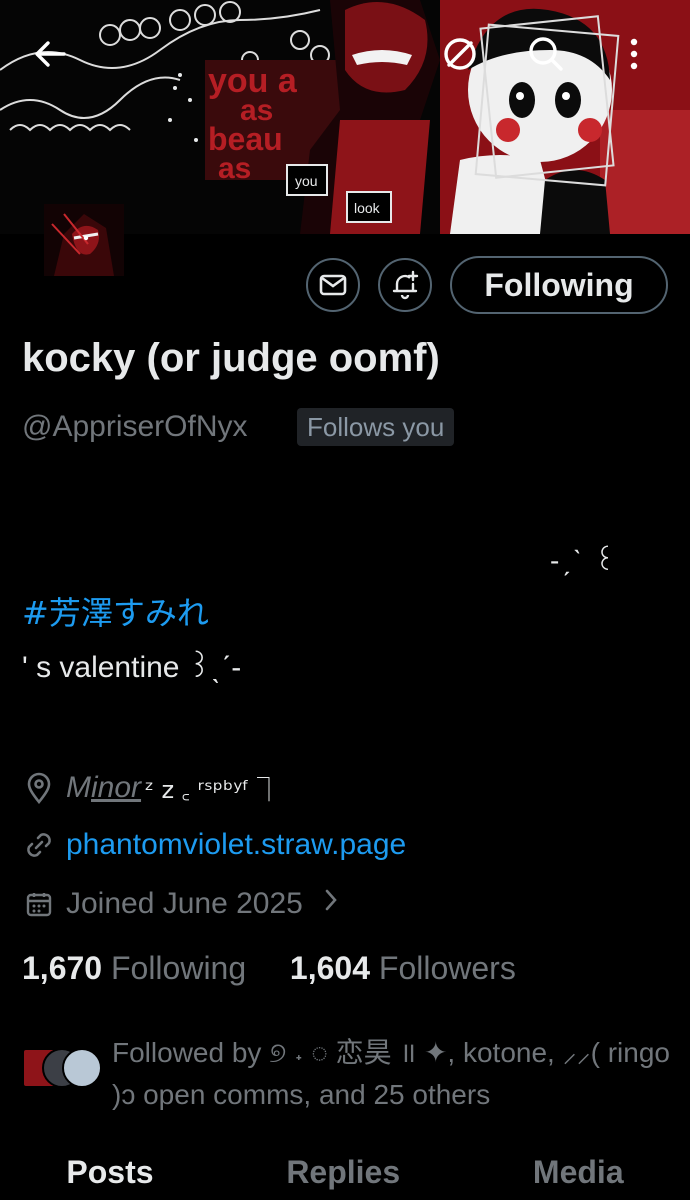 Image resolution: width=690 pixels, height=1200 pixels. Describe the element at coordinates (367, 208) in the screenshot. I see `banner-tag-look: look` at that location.